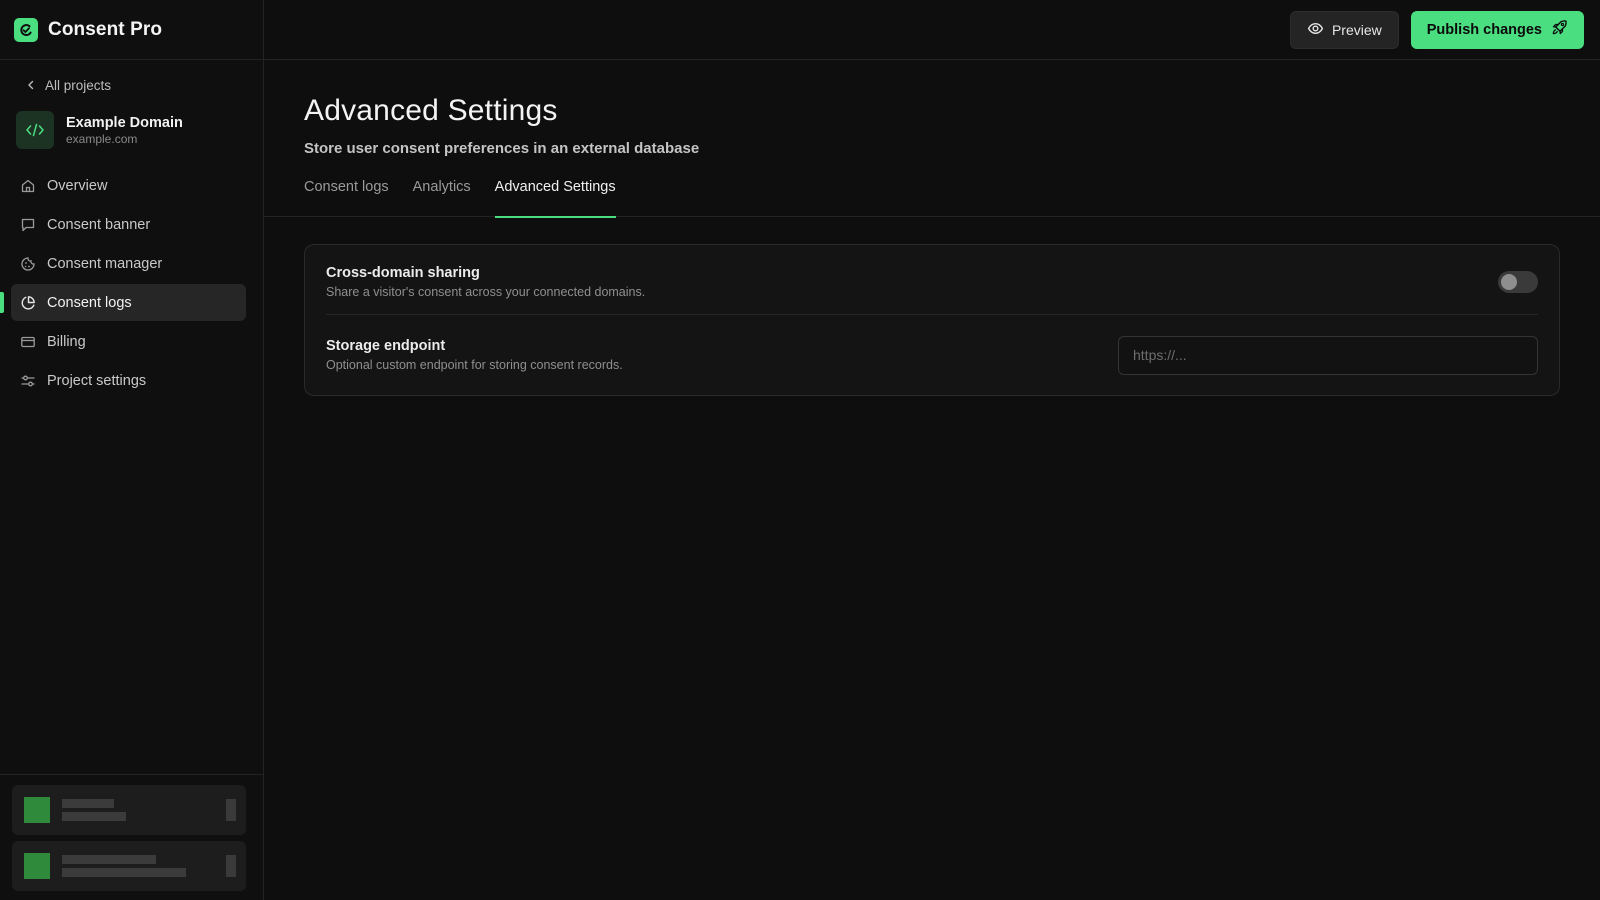 This screenshot has width=1600, height=900. What do you see at coordinates (431, 110) in the screenshot?
I see `page-title: Advanced Settings` at bounding box center [431, 110].